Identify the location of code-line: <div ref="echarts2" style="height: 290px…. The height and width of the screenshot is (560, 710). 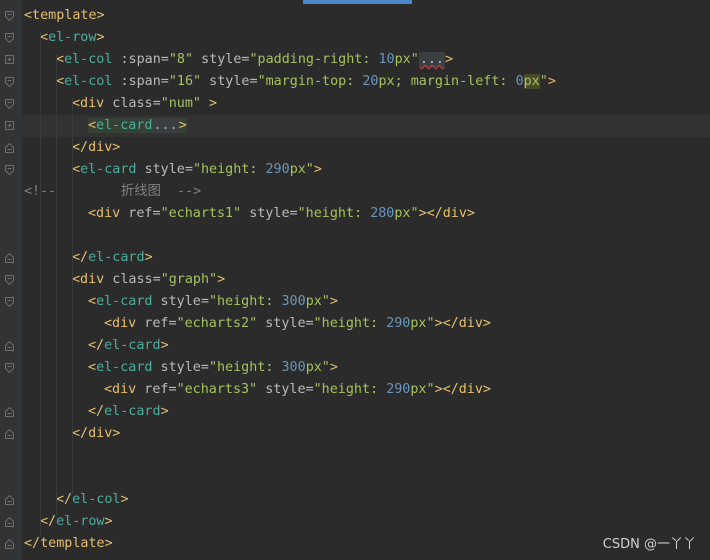
(366, 324).